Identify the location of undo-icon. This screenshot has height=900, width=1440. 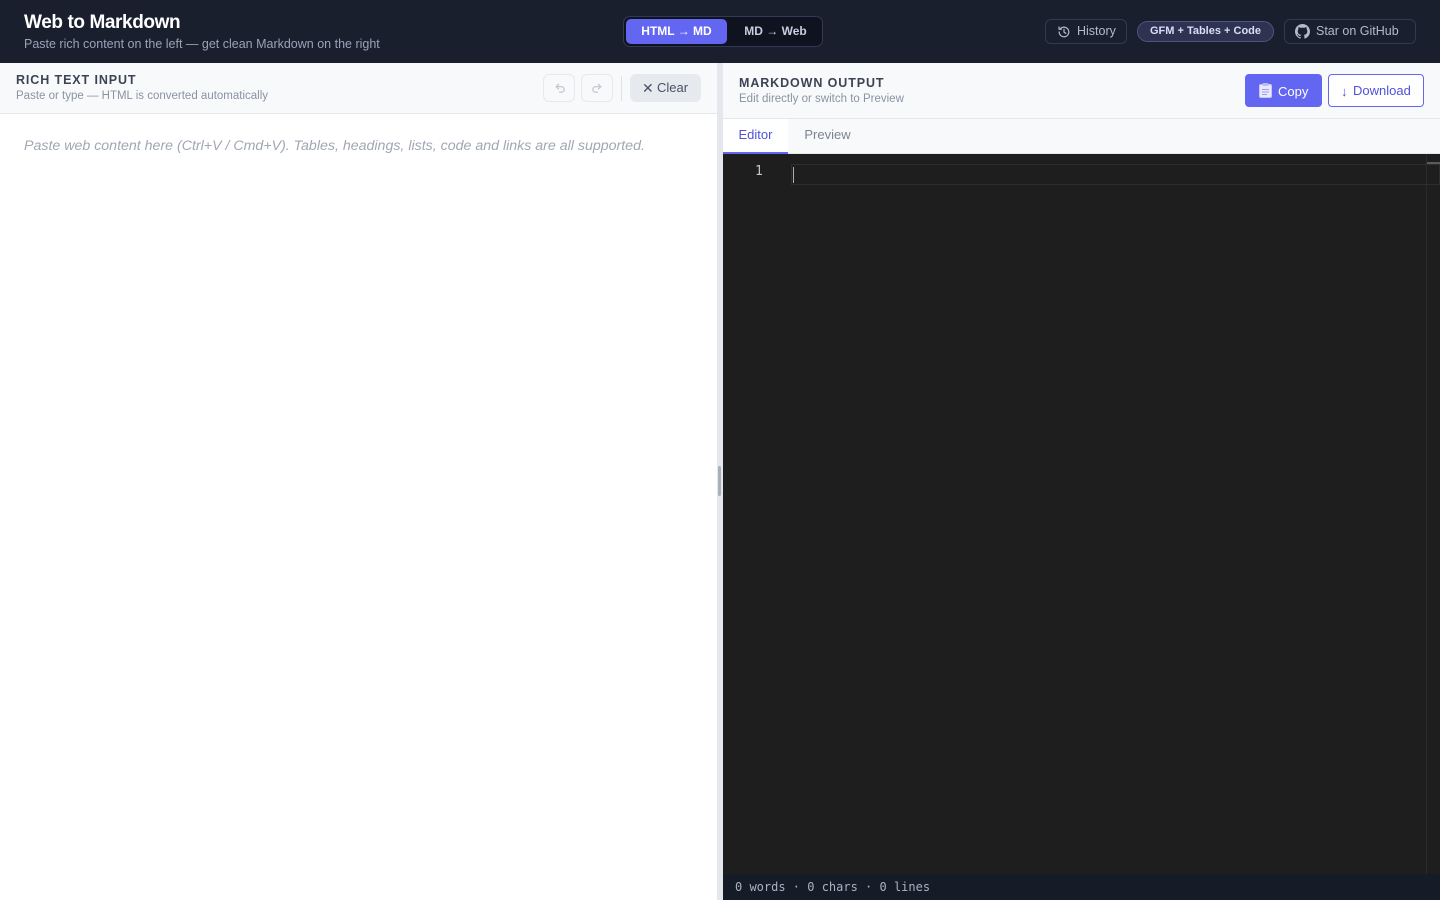
(560, 88).